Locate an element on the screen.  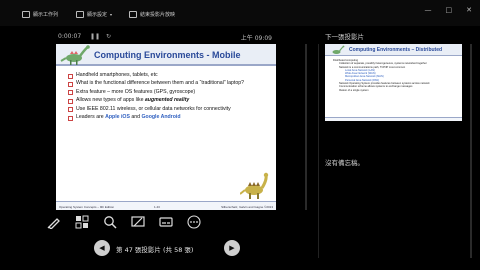
display-settings-label: 顯示設定 is located at coordinates (97, 14).